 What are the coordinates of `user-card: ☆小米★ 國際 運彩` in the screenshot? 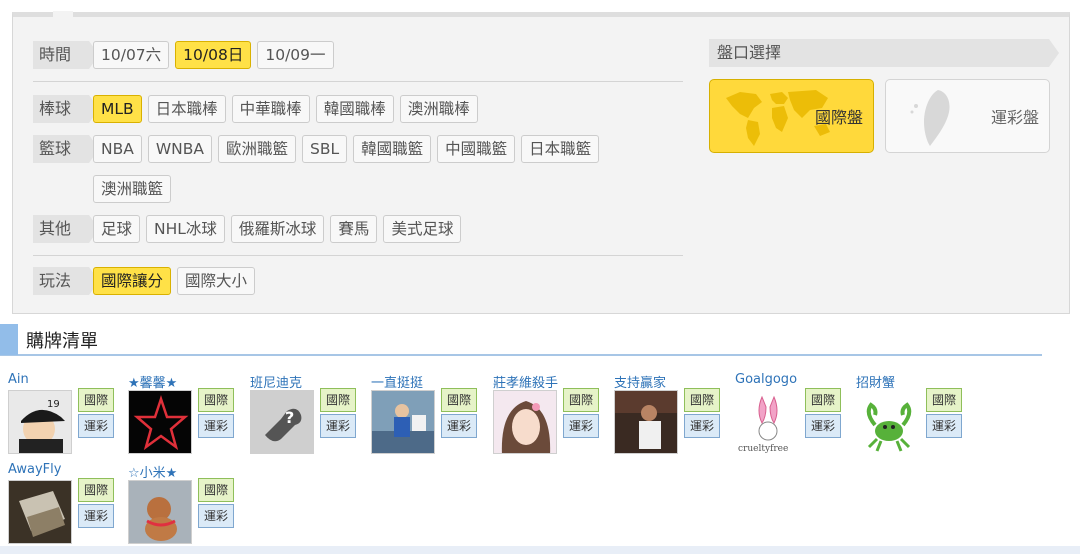 It's located at (187, 506).